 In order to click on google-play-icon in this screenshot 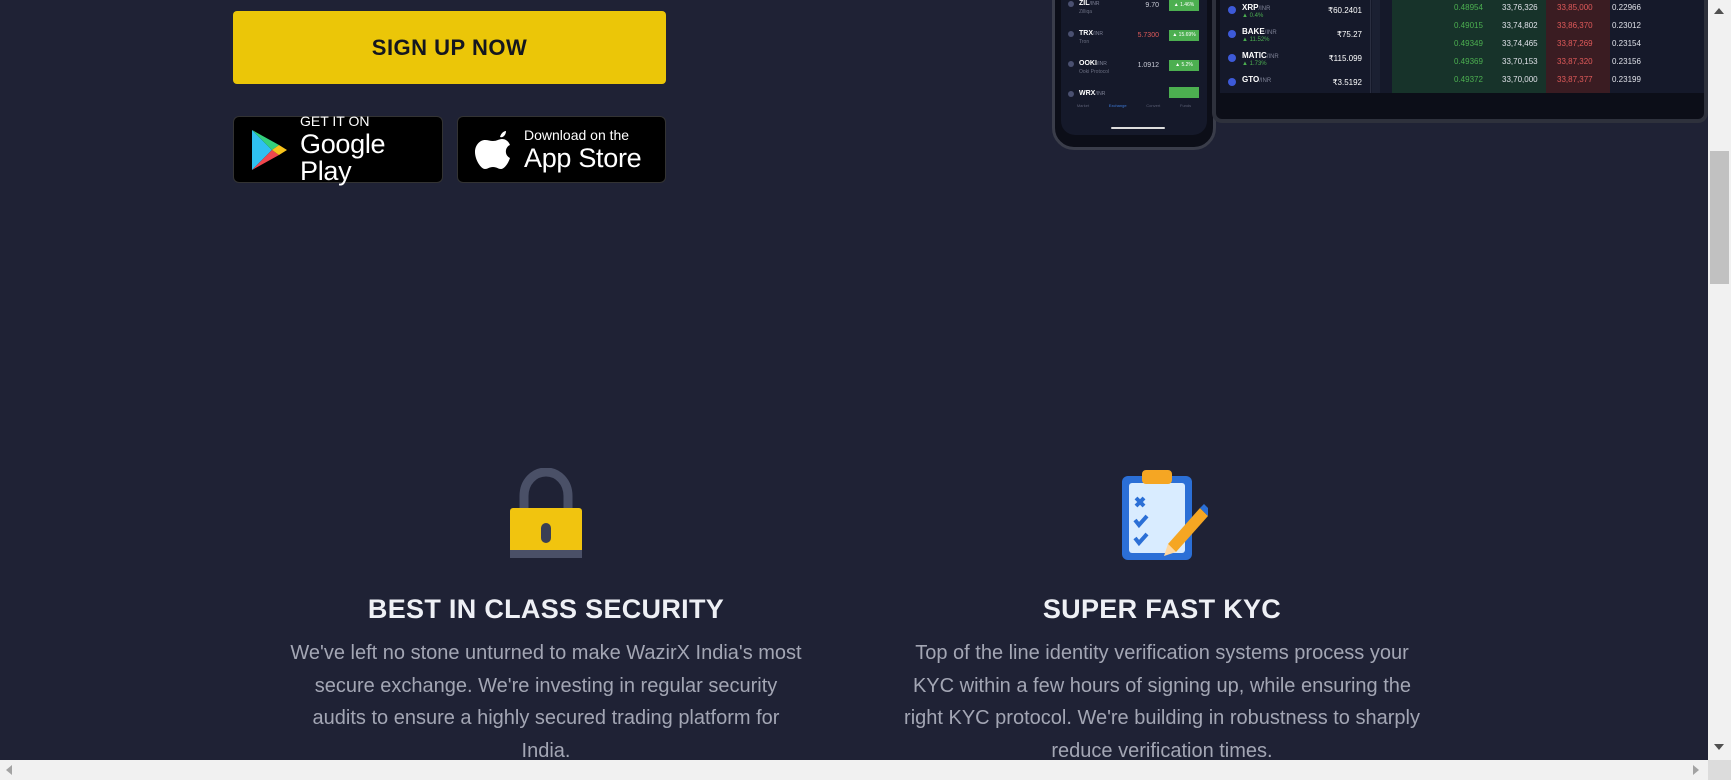, I will do `click(269, 149)`.